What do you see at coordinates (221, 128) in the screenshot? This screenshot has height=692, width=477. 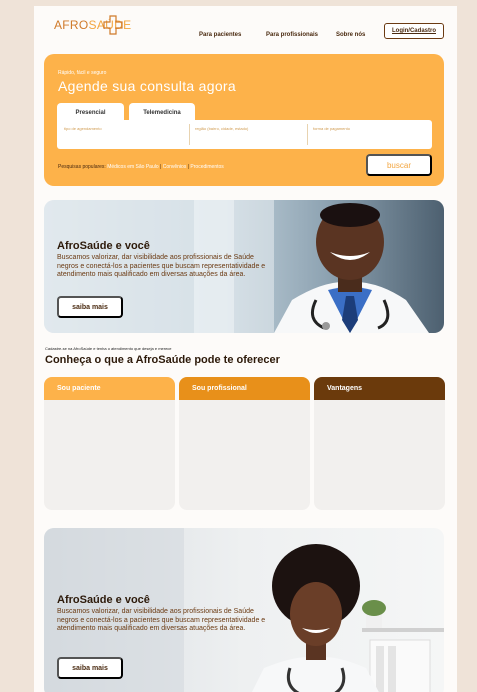 I see `region-field: região (bairro, cidade, estado)` at bounding box center [221, 128].